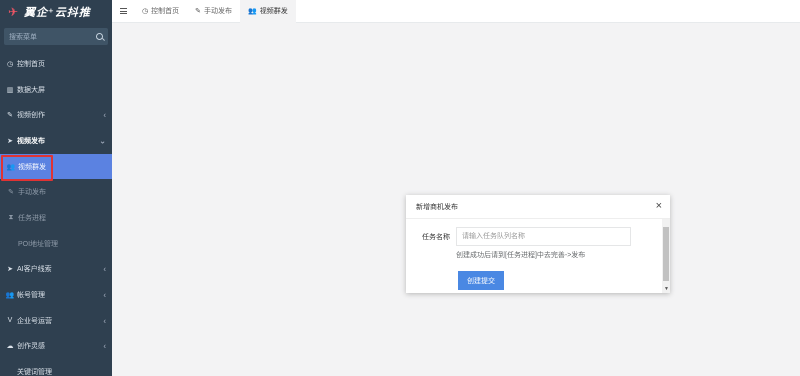 The height and width of the screenshot is (376, 800). I want to click on sidebar-item-label: 控制首页, so click(31, 64).